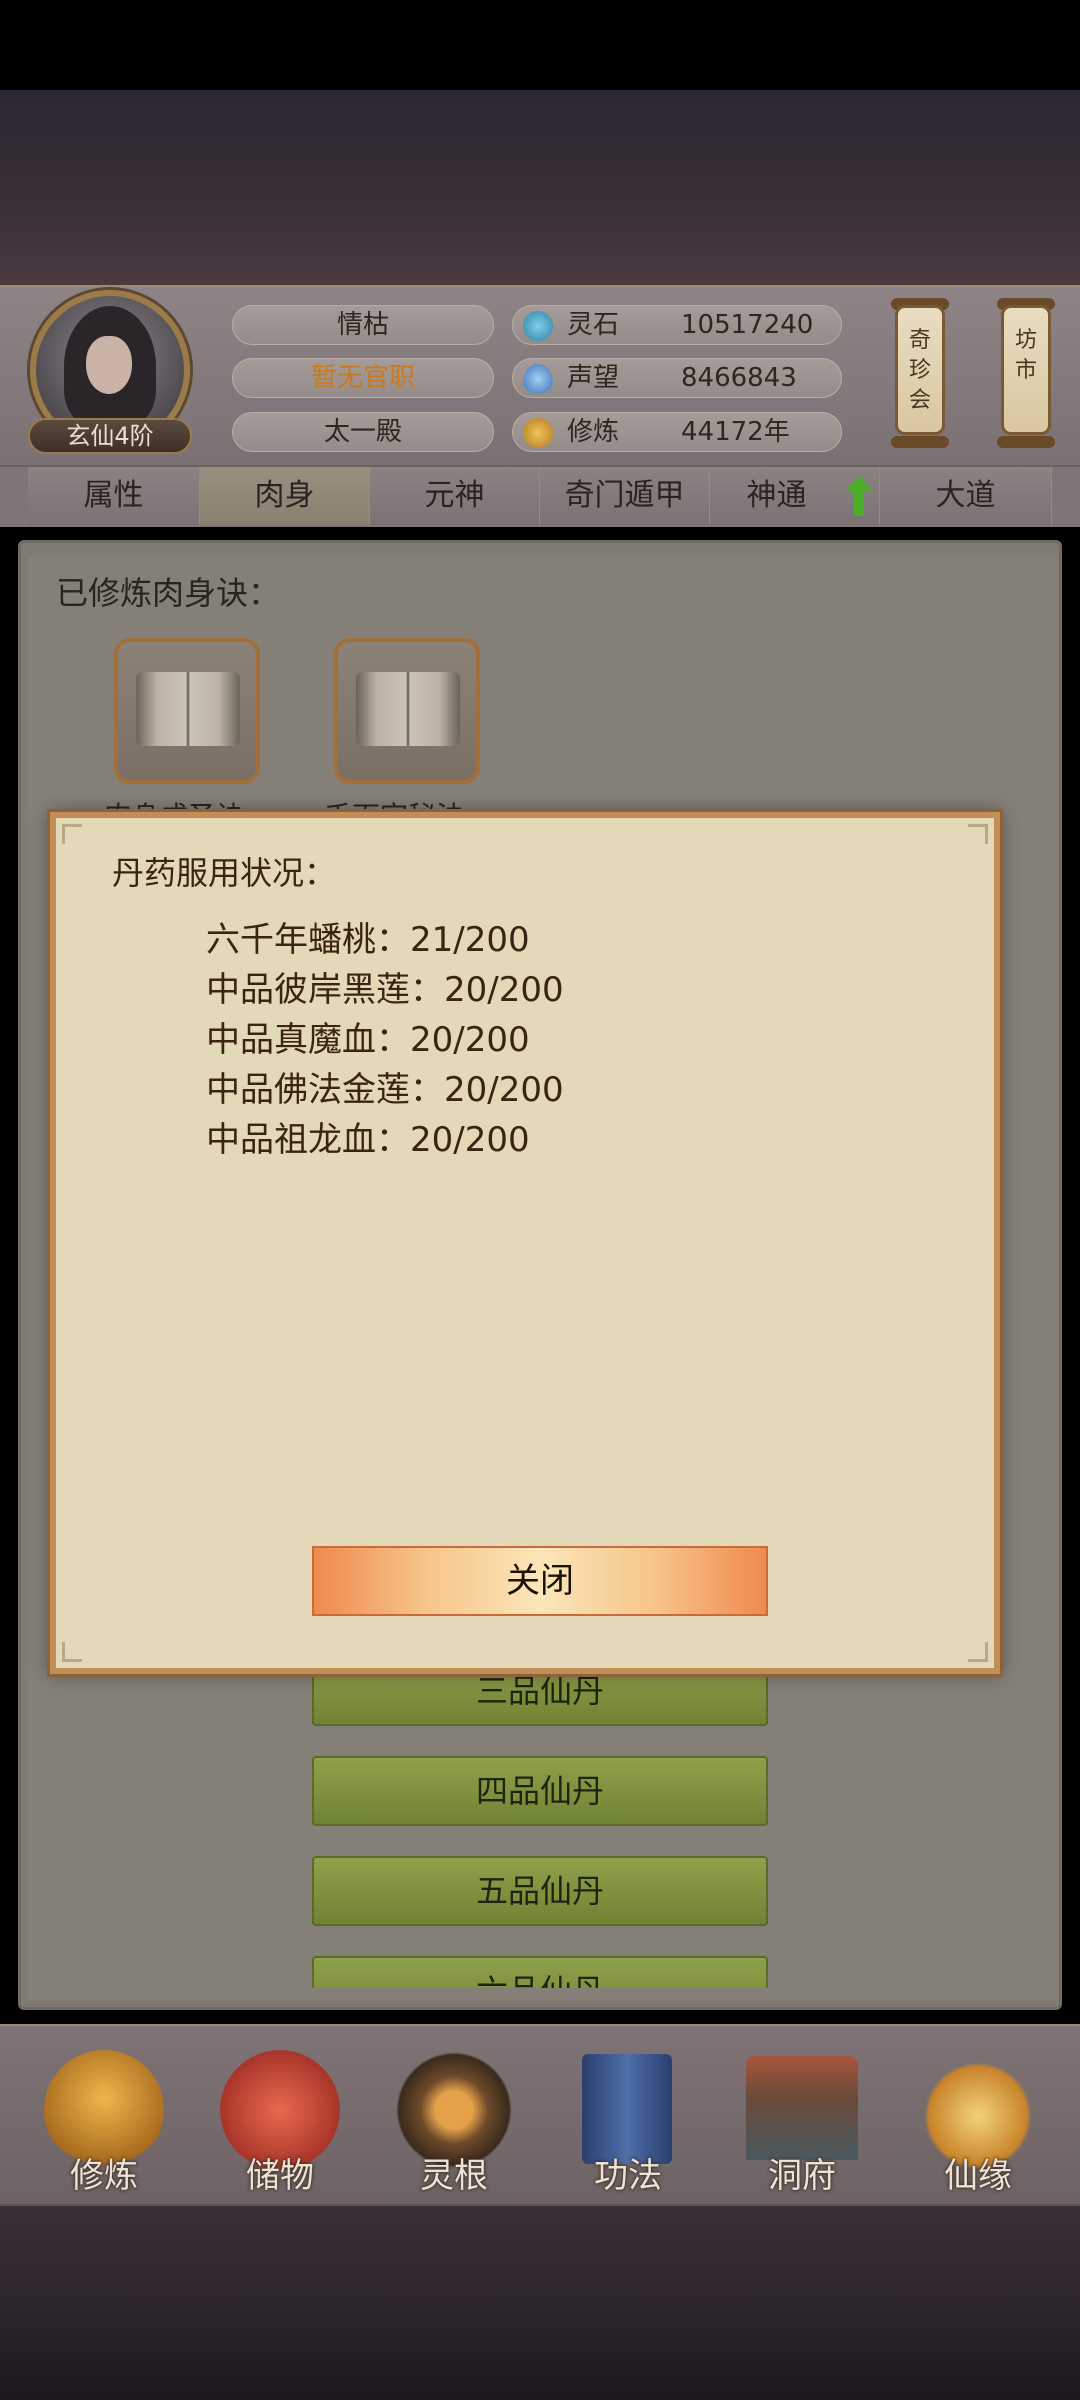 Image resolution: width=1080 pixels, height=2400 pixels. Describe the element at coordinates (104, 2120) in the screenshot. I see `nav-cultivate: 修炼` at that location.